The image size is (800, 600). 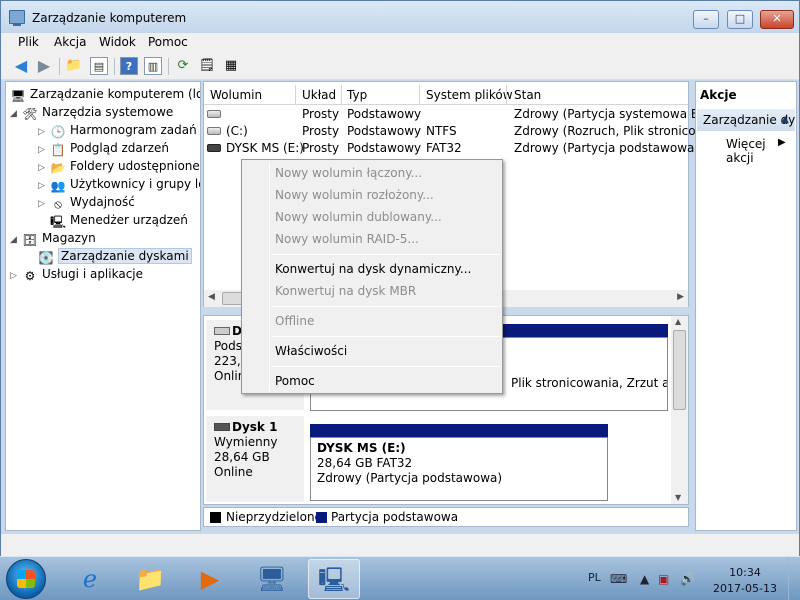 I want to click on file-explorer-icon: 📁, so click(x=150, y=579).